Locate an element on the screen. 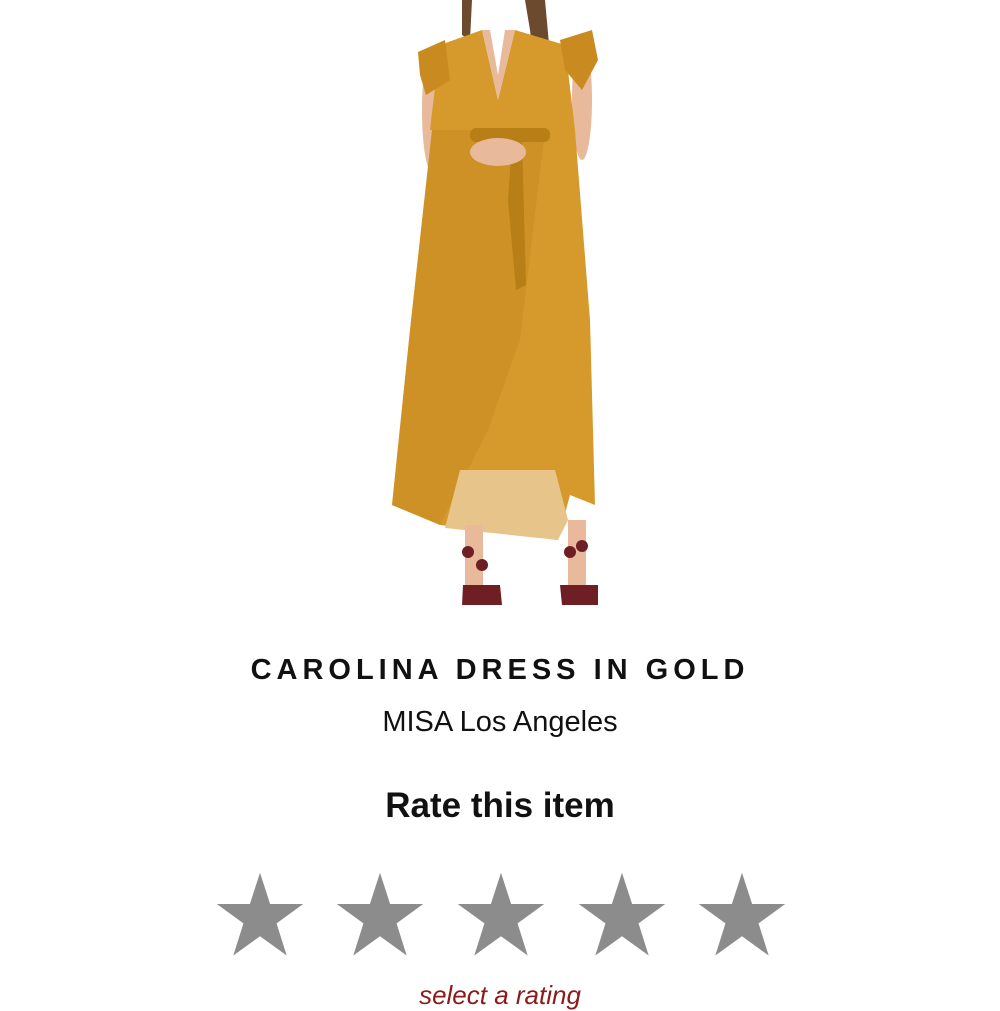 The height and width of the screenshot is (1011, 1000). right-shoe is located at coordinates (579, 595).